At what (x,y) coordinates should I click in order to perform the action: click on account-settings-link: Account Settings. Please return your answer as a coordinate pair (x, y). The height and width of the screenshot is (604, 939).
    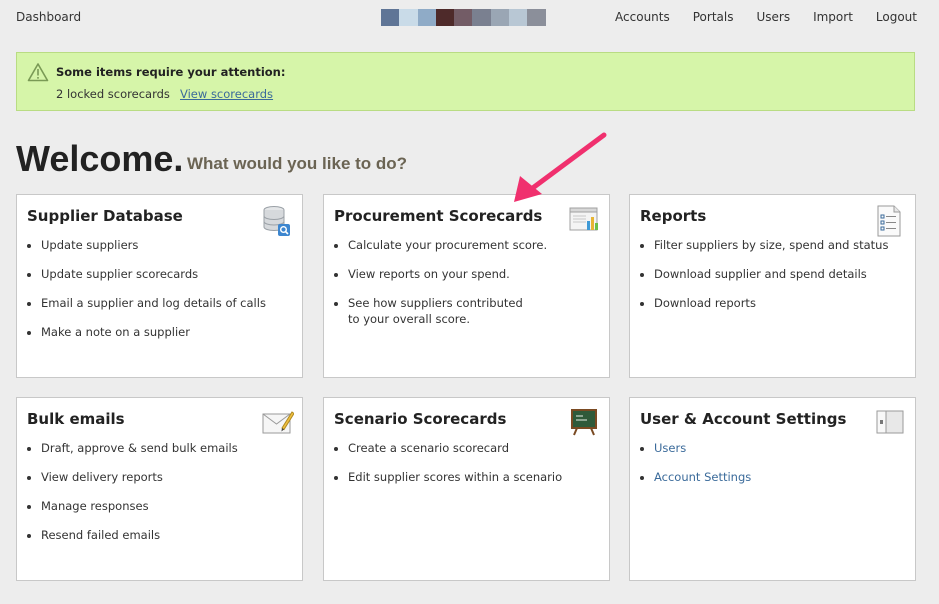
    Looking at the image, I should click on (702, 477).